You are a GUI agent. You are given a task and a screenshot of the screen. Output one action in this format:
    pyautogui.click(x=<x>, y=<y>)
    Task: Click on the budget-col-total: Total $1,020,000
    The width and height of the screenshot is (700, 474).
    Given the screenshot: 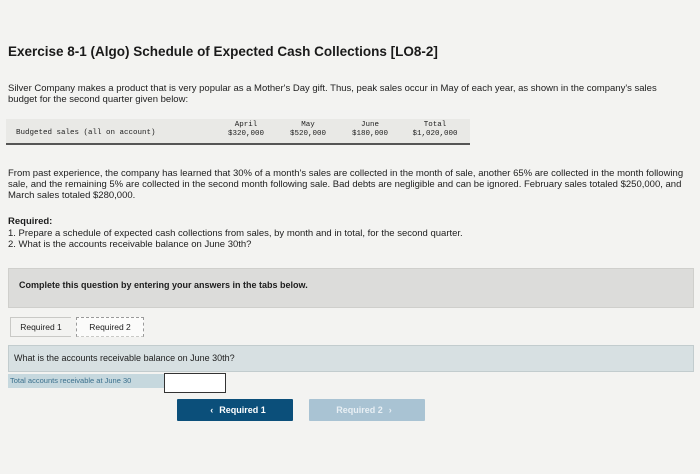 What is the action you would take?
    pyautogui.click(x=435, y=130)
    